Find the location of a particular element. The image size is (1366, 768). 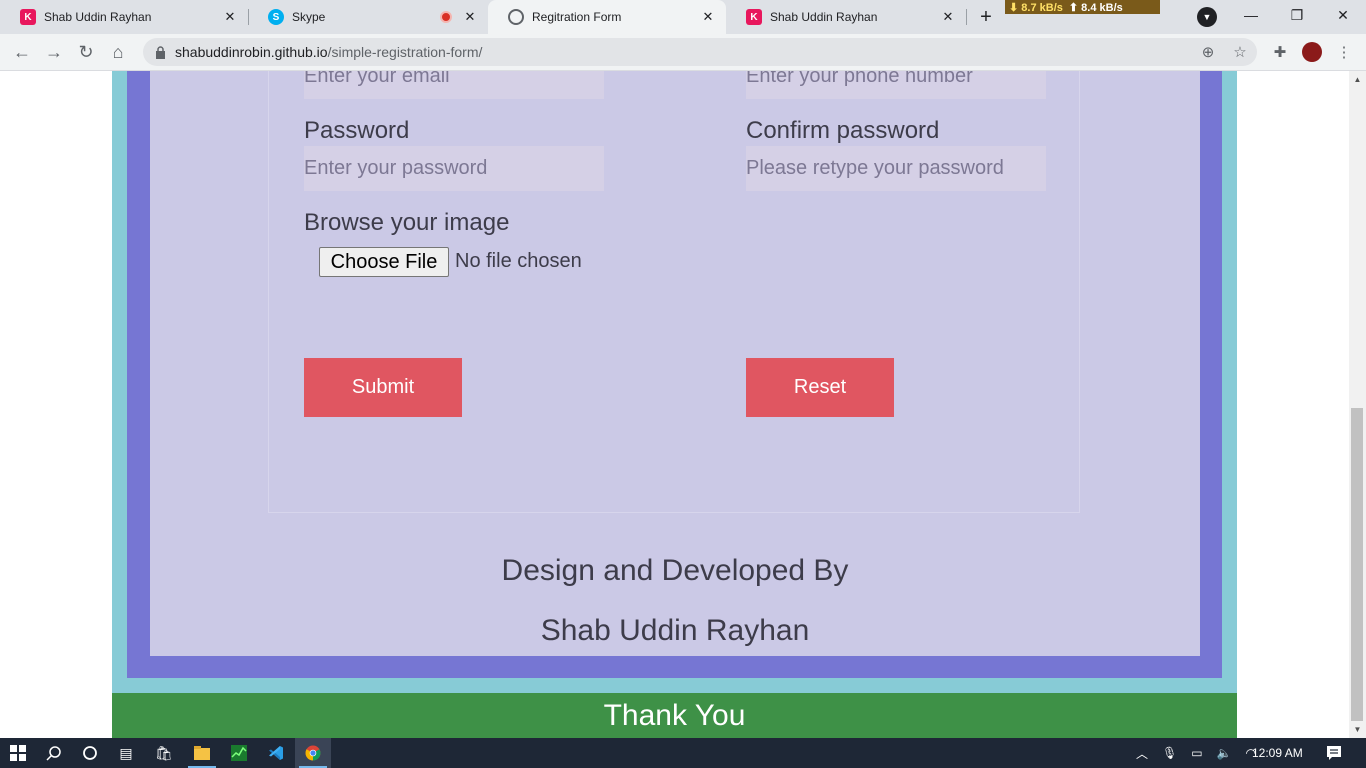

battery-icon: ▭ is located at coordinates (1196, 753).